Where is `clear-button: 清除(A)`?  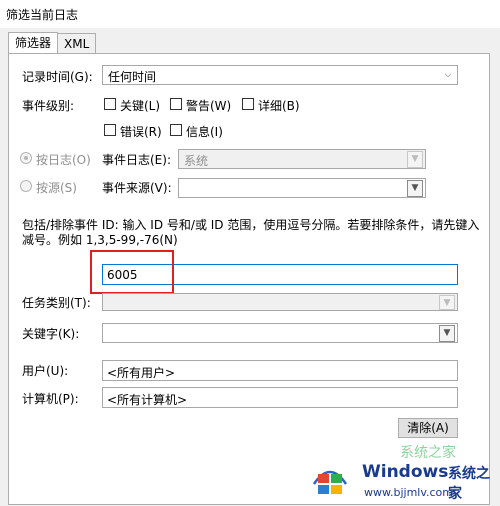 clear-button: 清除(A) is located at coordinates (428, 428).